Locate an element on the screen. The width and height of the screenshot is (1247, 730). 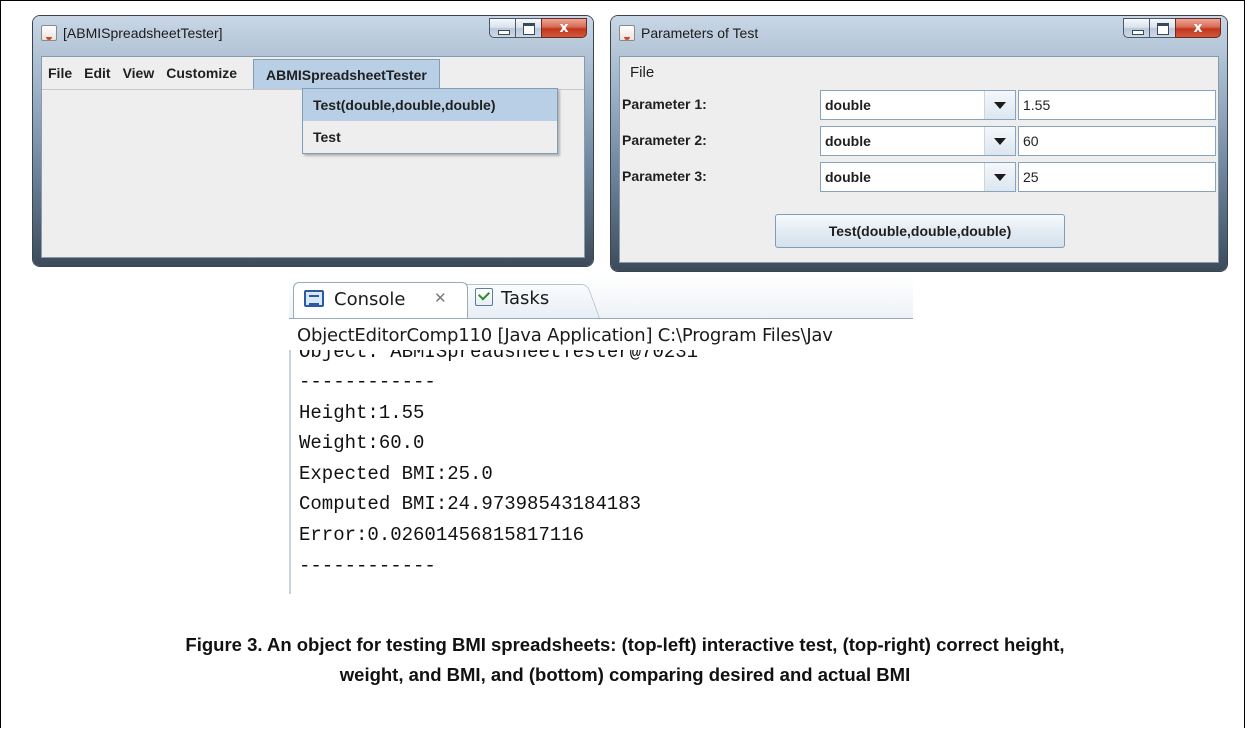
console-line: Weight:60.0 is located at coordinates (362, 443).